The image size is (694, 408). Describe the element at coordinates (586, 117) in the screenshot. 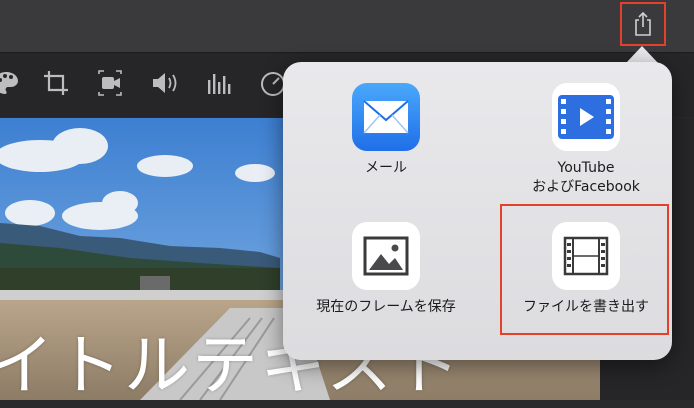

I see `youtube-facebook-icon` at that location.